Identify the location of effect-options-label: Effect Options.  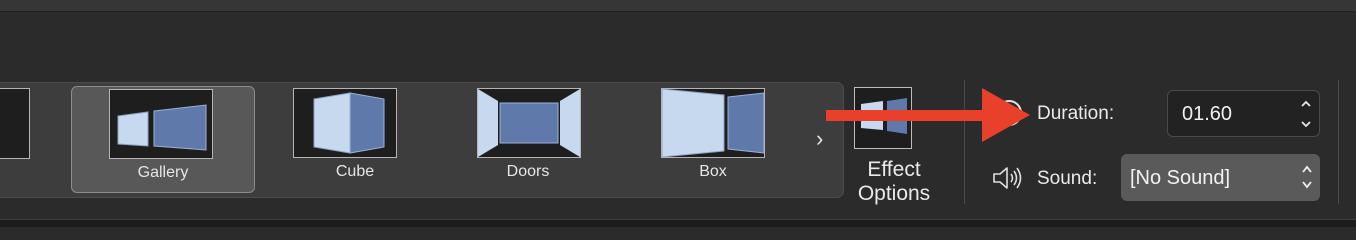
(894, 182).